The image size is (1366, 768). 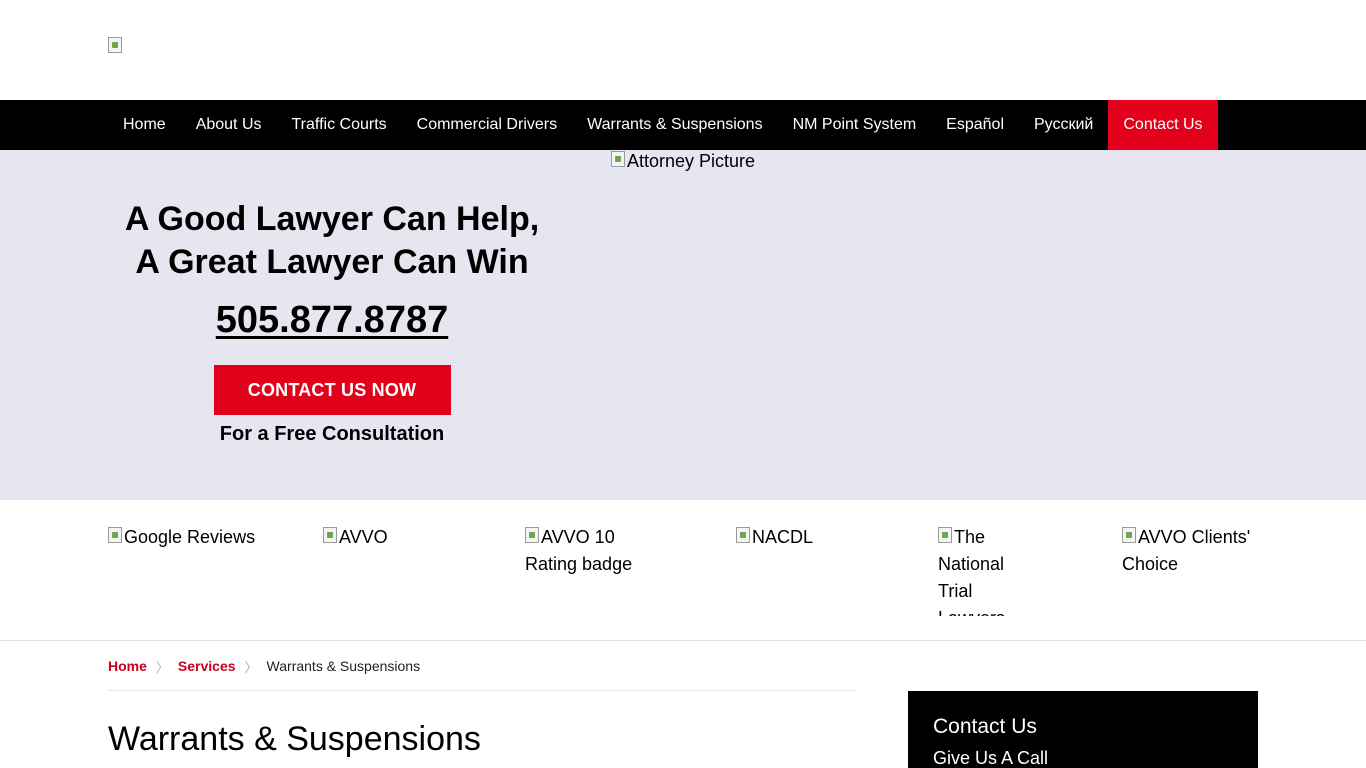 I want to click on breadcrumb-current: Warrants & Suspensions, so click(x=343, y=666).